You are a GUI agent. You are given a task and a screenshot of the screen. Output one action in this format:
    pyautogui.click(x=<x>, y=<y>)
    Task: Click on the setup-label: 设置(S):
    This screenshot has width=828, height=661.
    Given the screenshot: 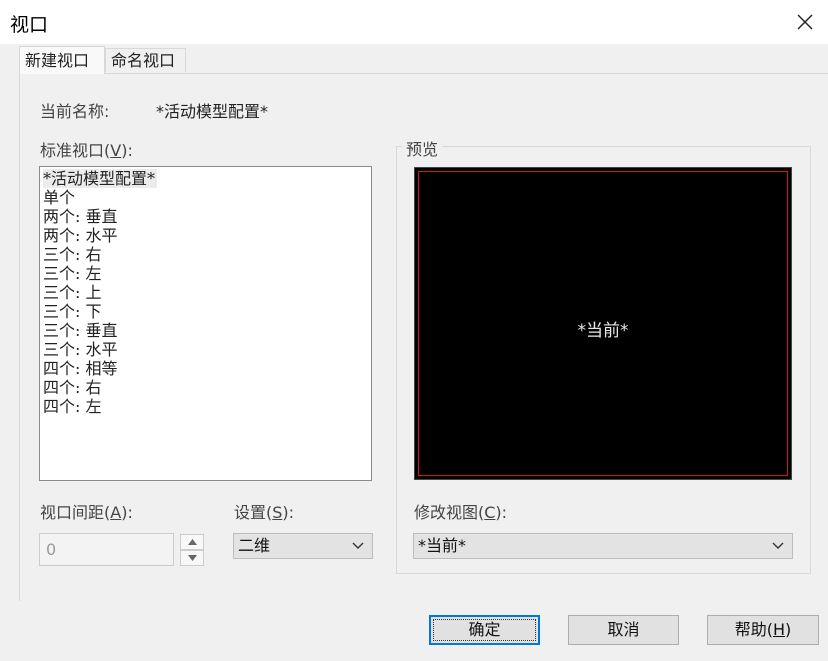 What is the action you would take?
    pyautogui.click(x=264, y=512)
    